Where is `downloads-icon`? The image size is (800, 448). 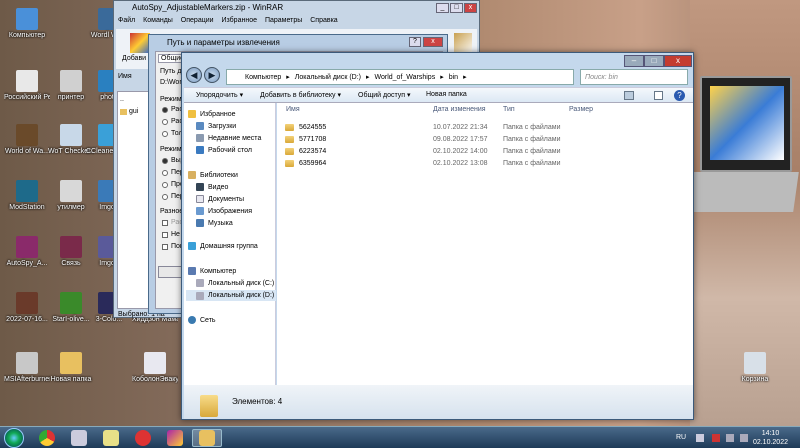 downloads-icon is located at coordinates (200, 126).